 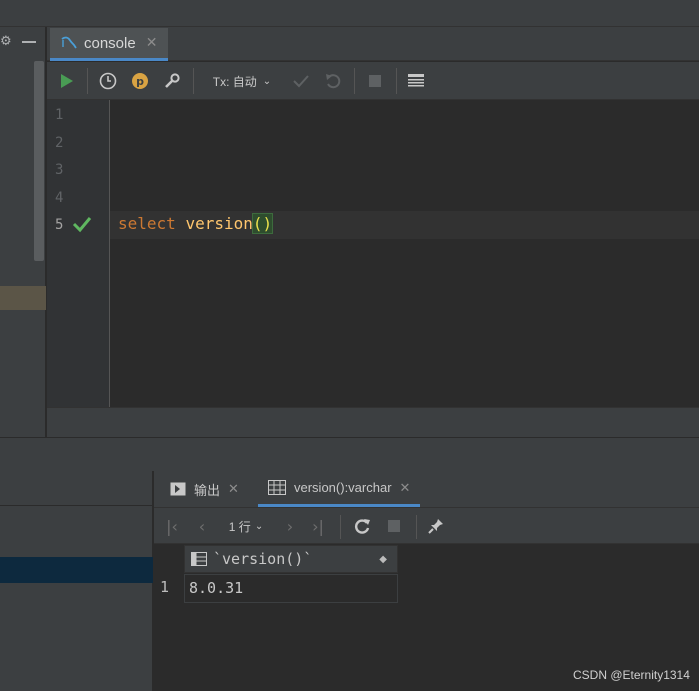 What do you see at coordinates (318, 526) in the screenshot?
I see `last-page-icon: ›|` at bounding box center [318, 526].